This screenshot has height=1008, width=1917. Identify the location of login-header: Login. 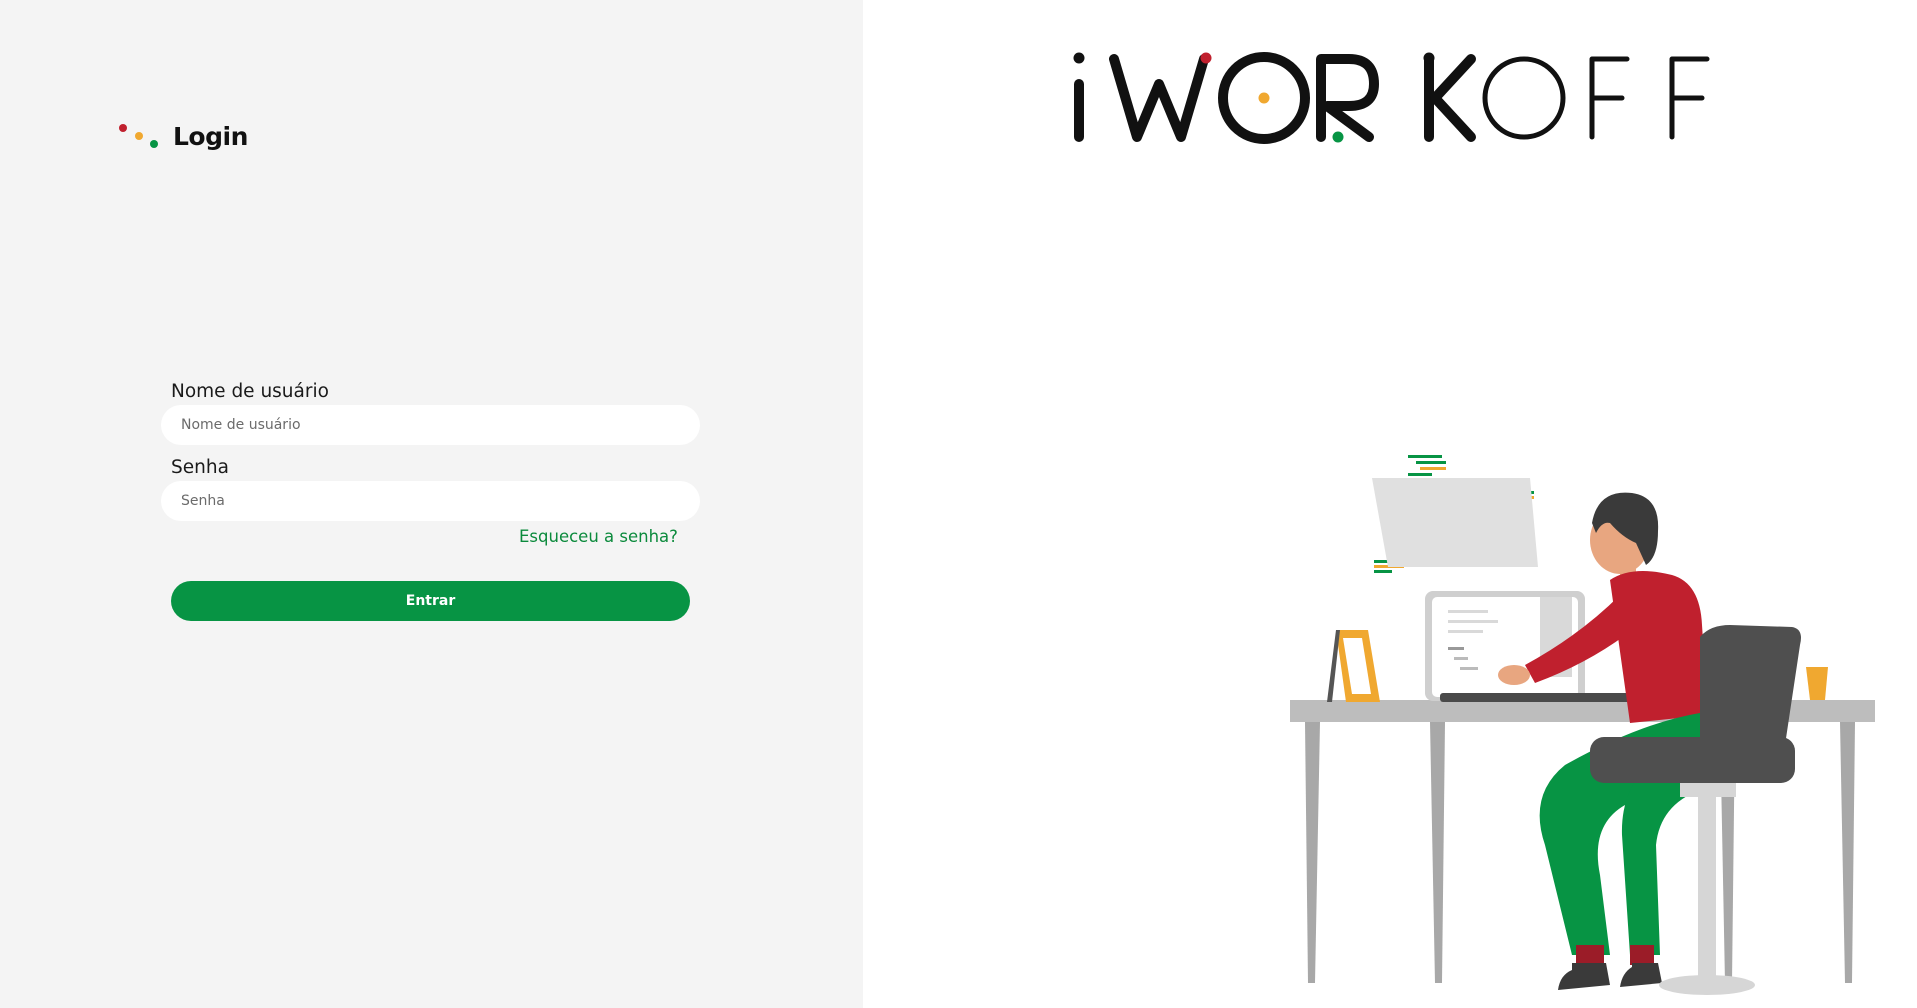
(197, 136).